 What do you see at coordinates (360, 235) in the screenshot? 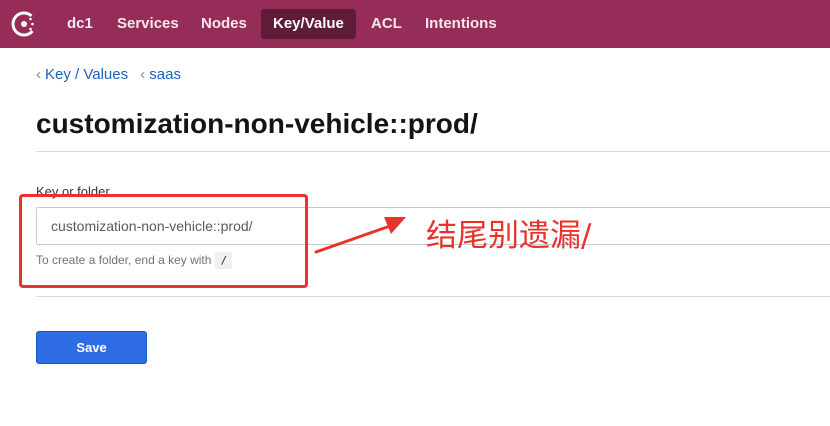
I see `annotation-arrow-icon` at bounding box center [360, 235].